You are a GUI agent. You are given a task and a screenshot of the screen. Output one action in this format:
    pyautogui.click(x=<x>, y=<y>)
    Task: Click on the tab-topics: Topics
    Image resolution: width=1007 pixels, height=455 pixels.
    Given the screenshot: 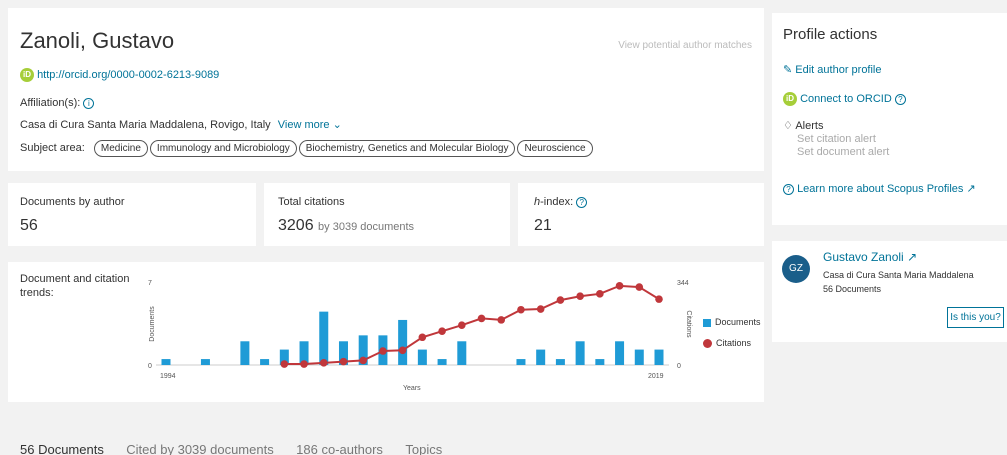 What is the action you would take?
    pyautogui.click(x=423, y=448)
    